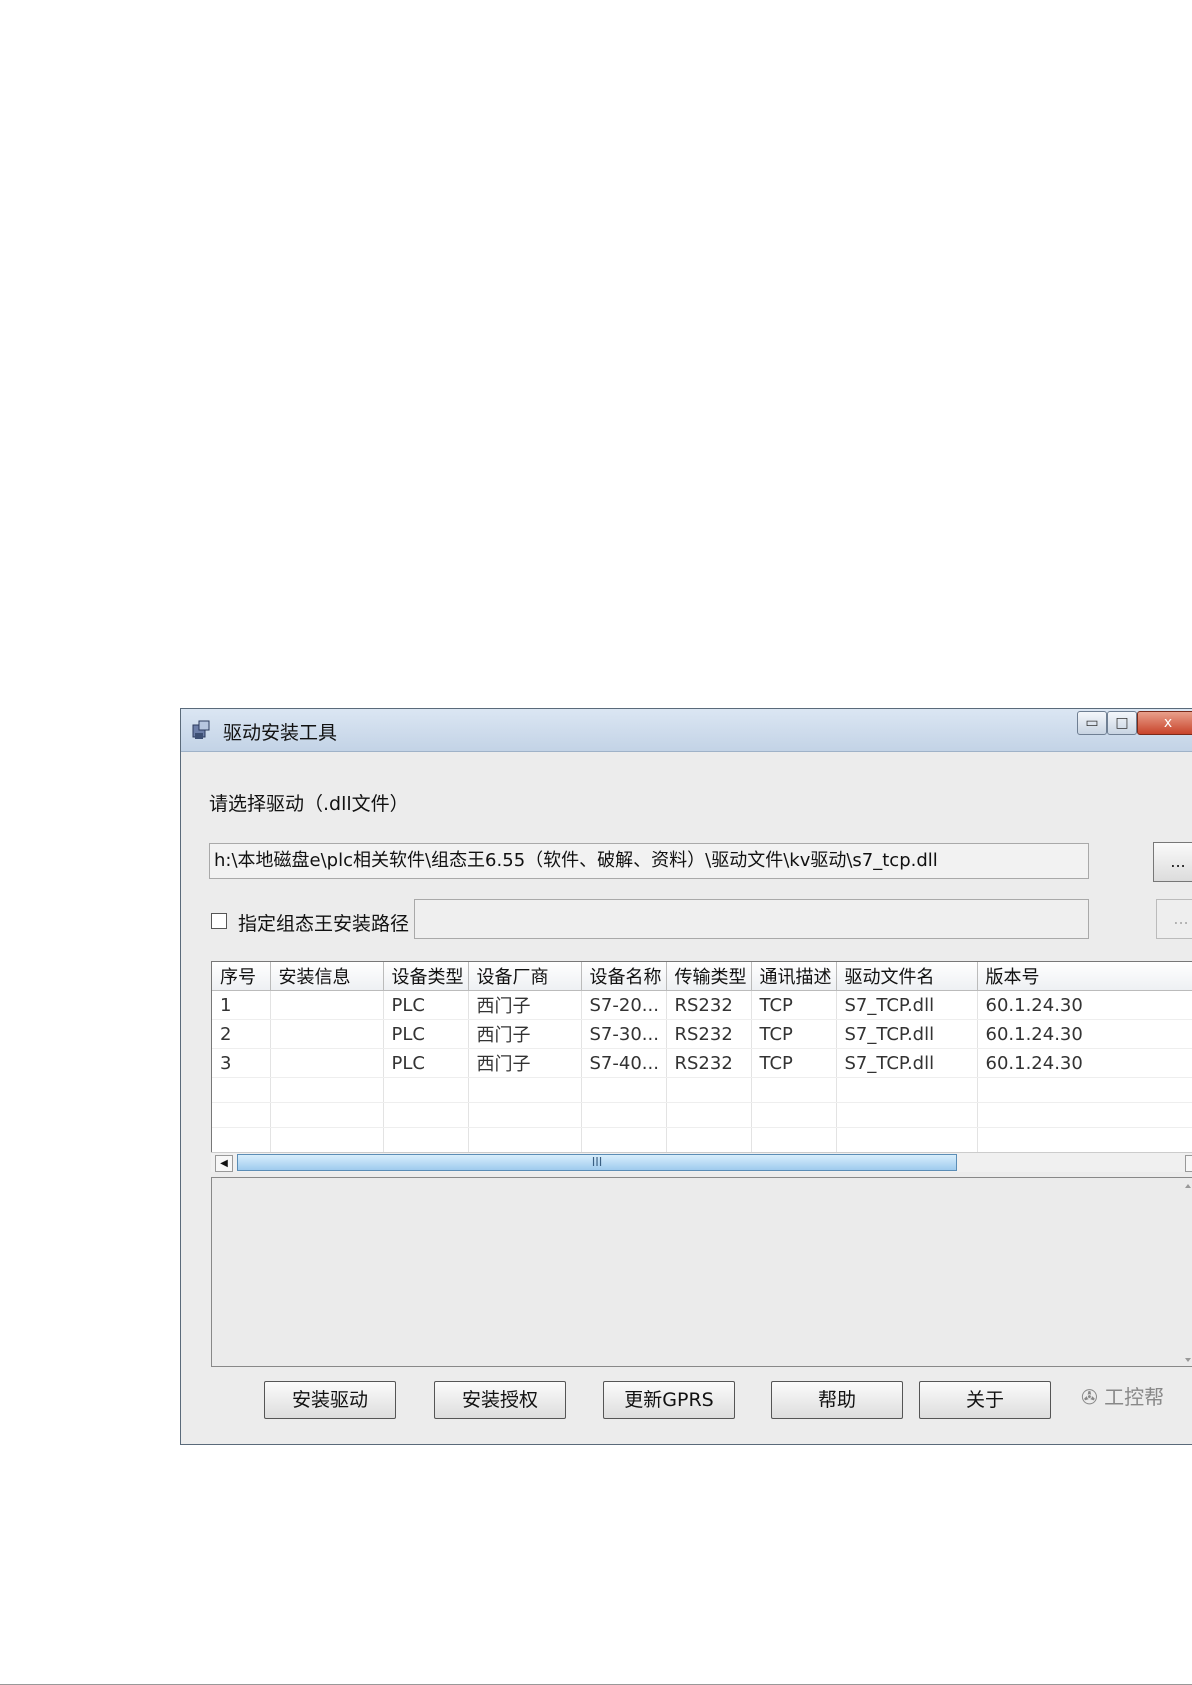 The image size is (1192, 1685). What do you see at coordinates (1089, 1397) in the screenshot?
I see `wechat-icon: ✇` at bounding box center [1089, 1397].